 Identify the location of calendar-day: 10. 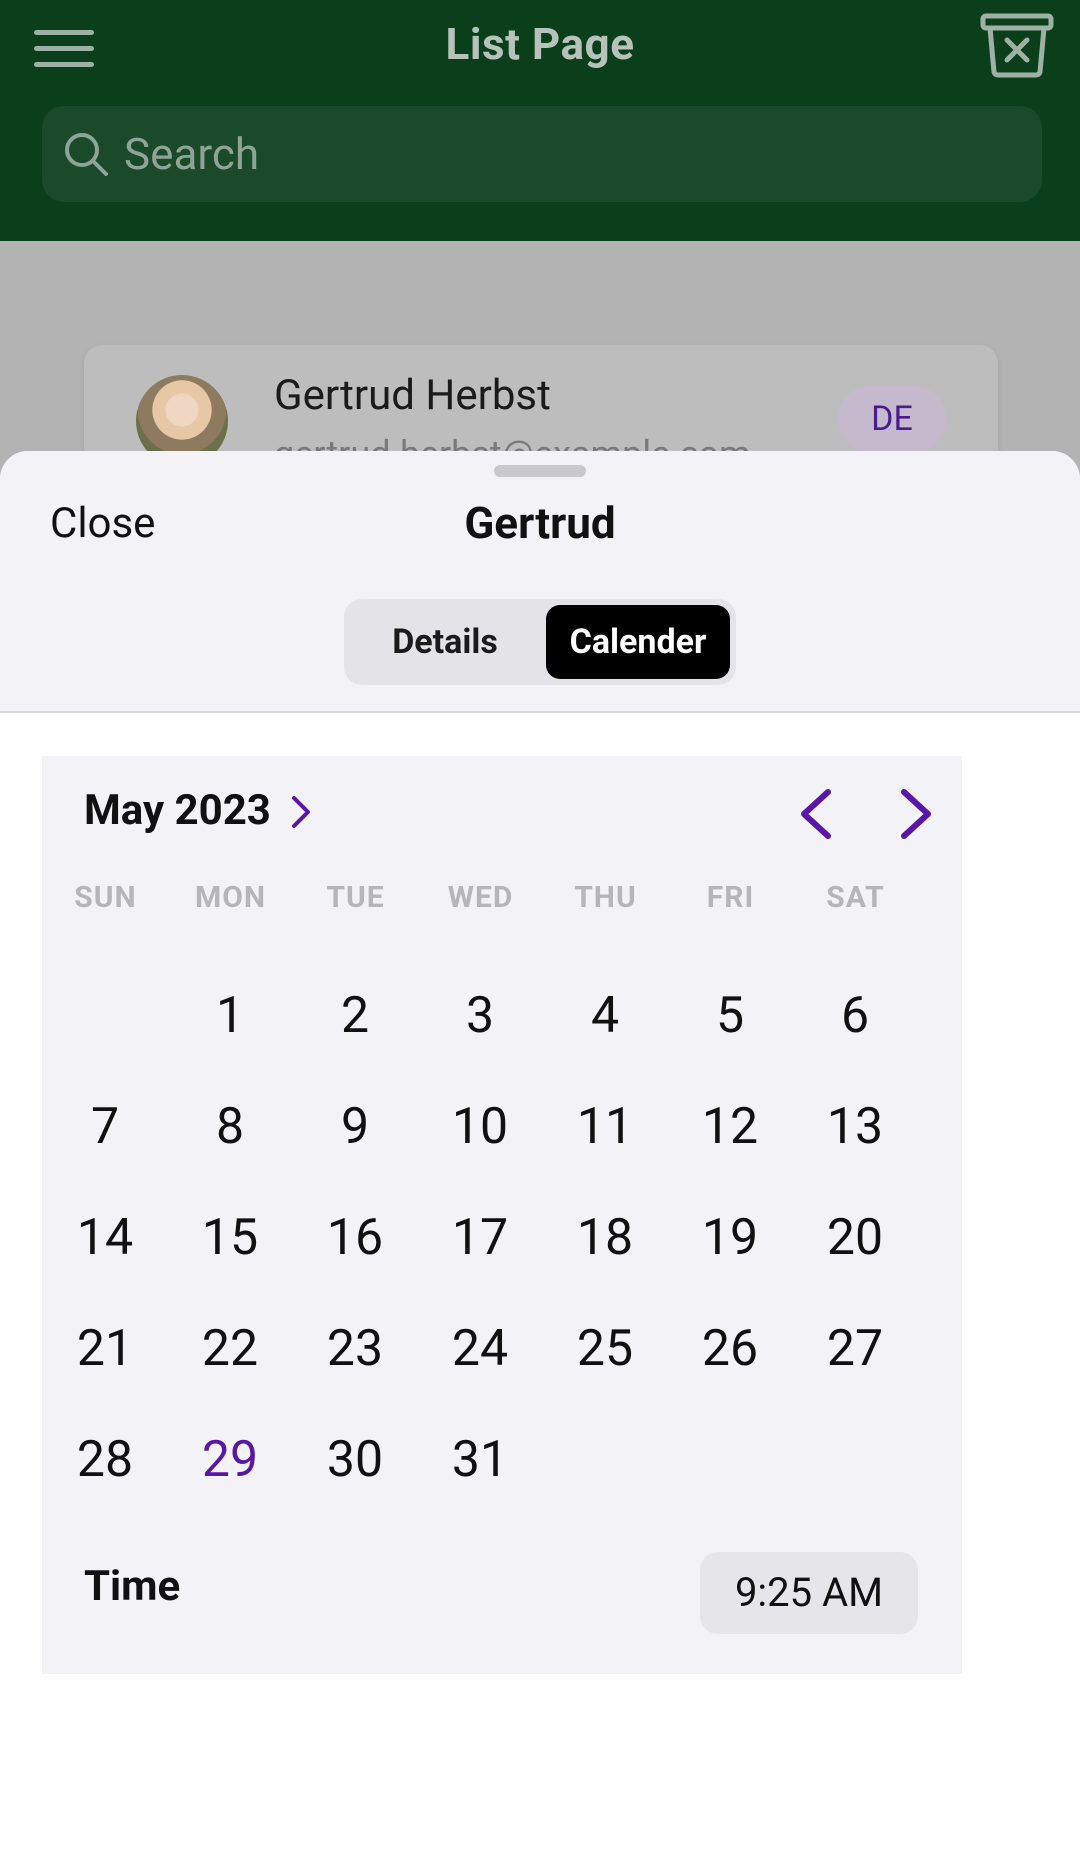
(480, 1127).